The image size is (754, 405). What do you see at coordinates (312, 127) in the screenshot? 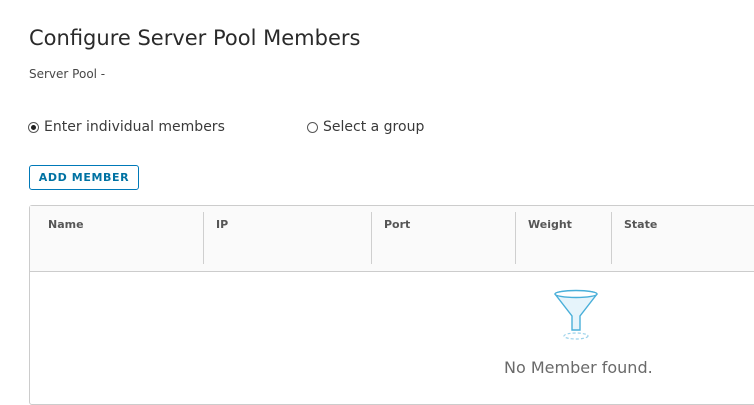
I see `radio-select-group-control` at bounding box center [312, 127].